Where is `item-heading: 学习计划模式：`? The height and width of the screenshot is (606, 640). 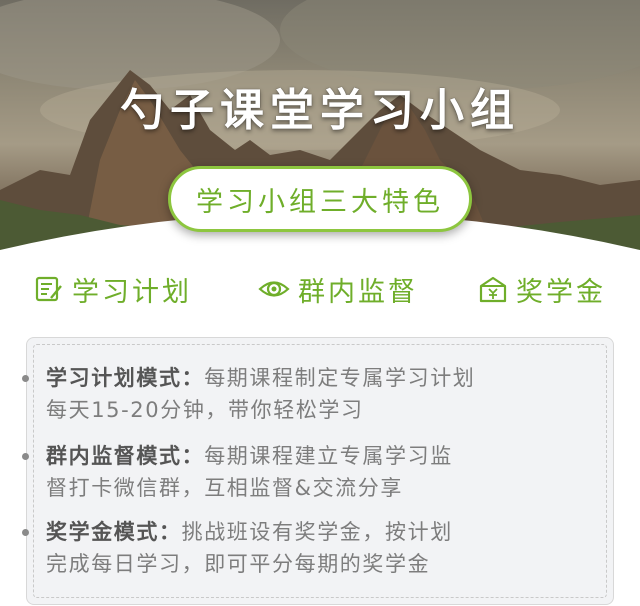 item-heading: 学习计划模式： is located at coordinates (125, 378).